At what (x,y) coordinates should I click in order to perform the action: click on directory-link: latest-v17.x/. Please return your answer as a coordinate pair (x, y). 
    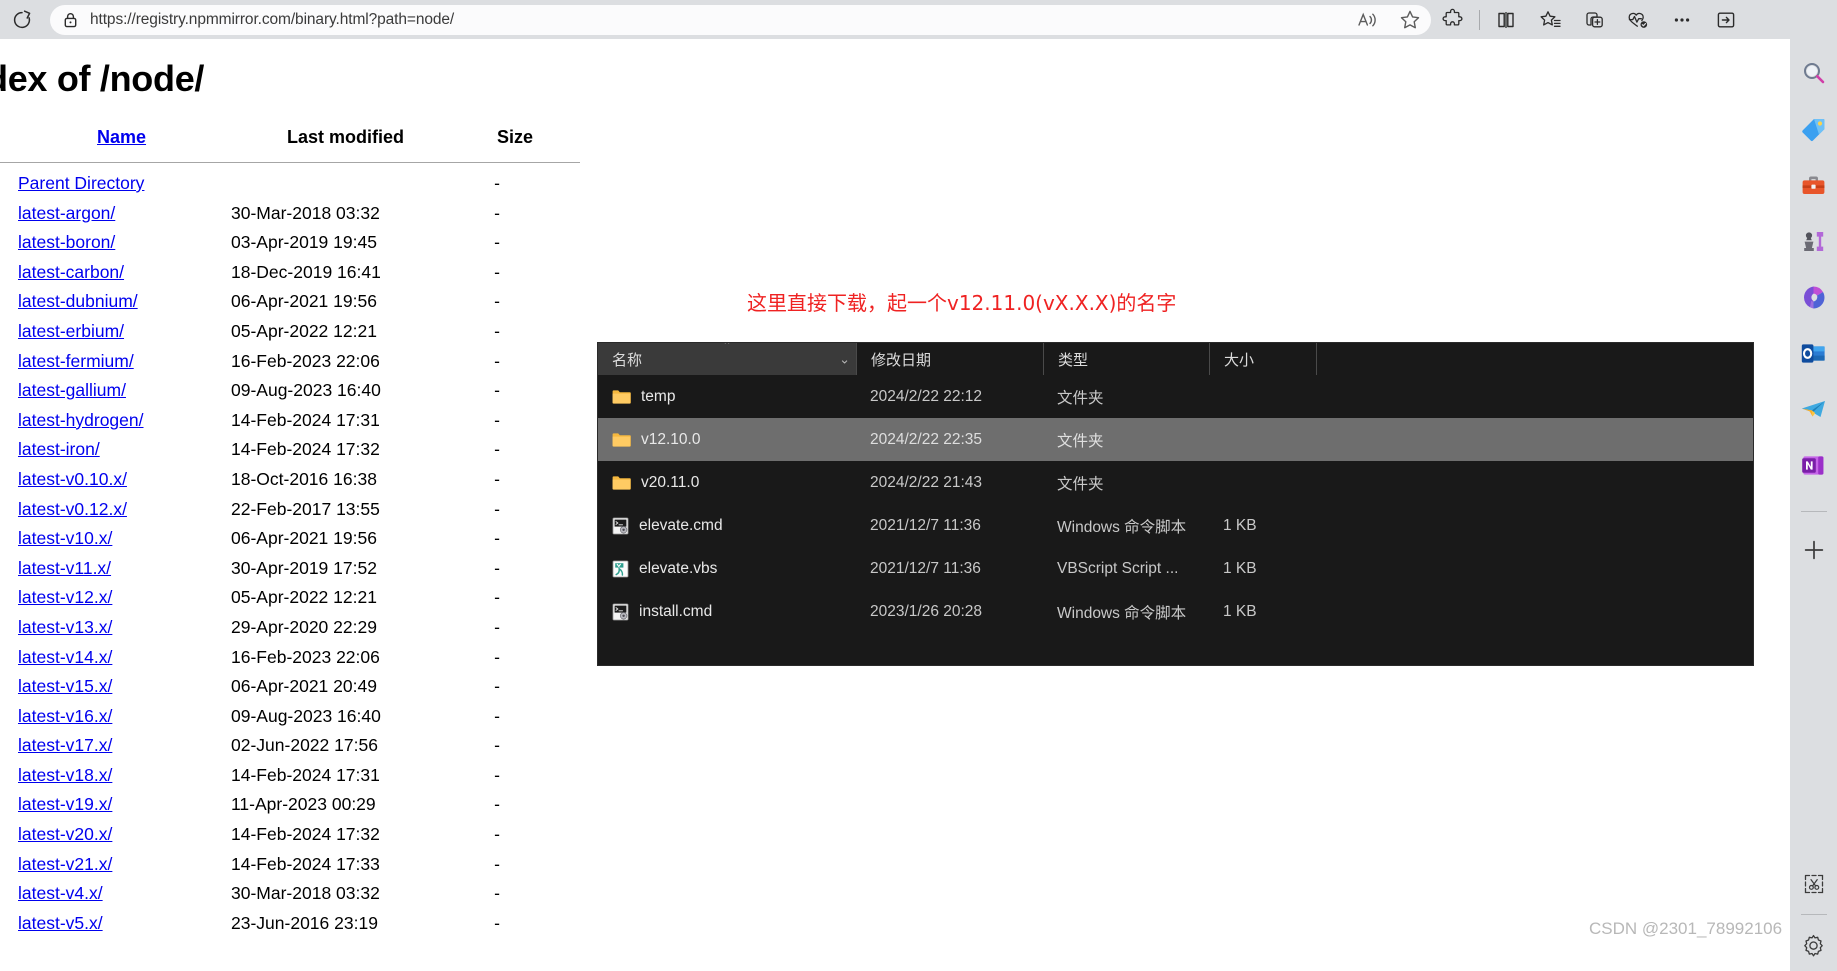
    Looking at the image, I should click on (65, 745).